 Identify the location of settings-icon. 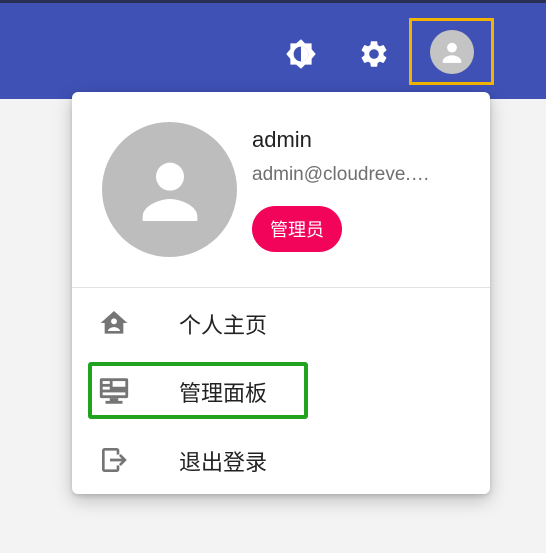
(374, 54).